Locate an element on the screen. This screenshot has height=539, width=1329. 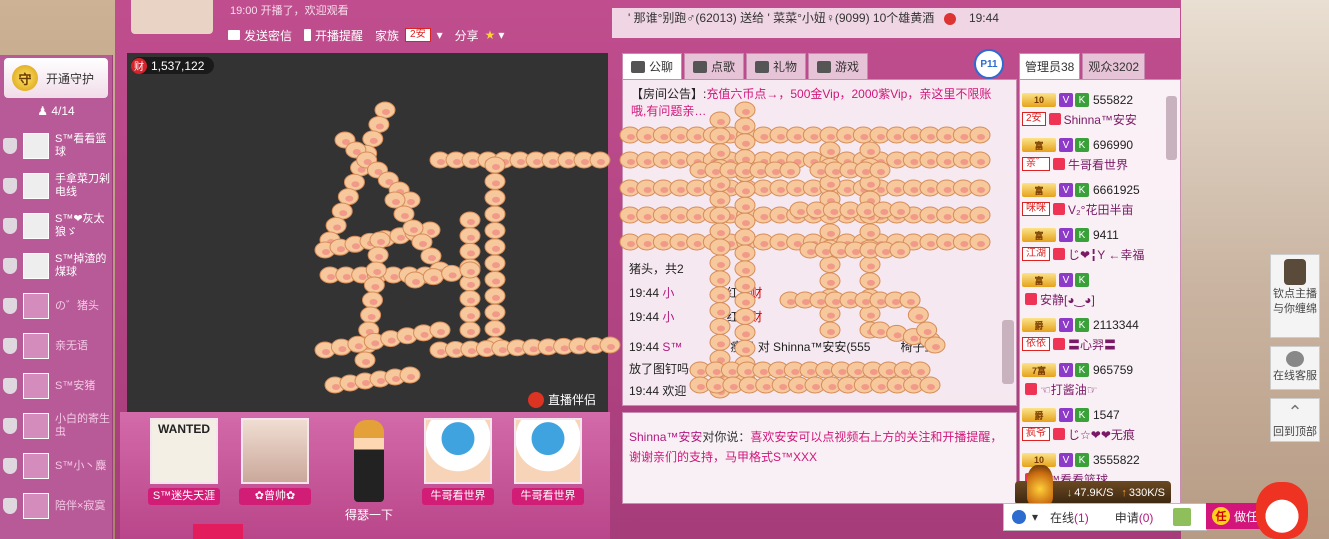
online-tab: 在线(1) is located at coordinates (1069, 517).